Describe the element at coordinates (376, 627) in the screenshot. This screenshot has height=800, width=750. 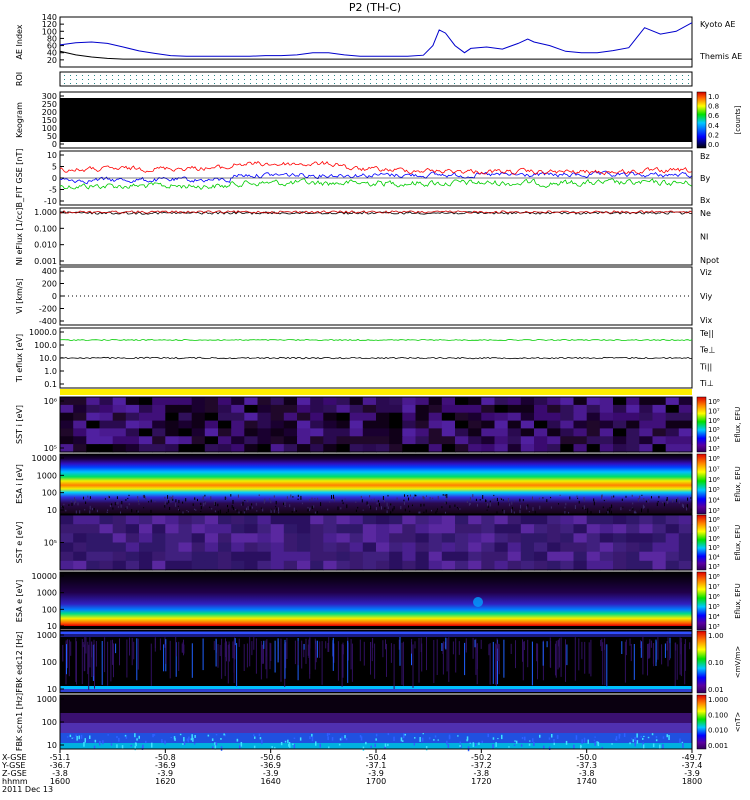
I see `esa-e-cutoff` at that location.